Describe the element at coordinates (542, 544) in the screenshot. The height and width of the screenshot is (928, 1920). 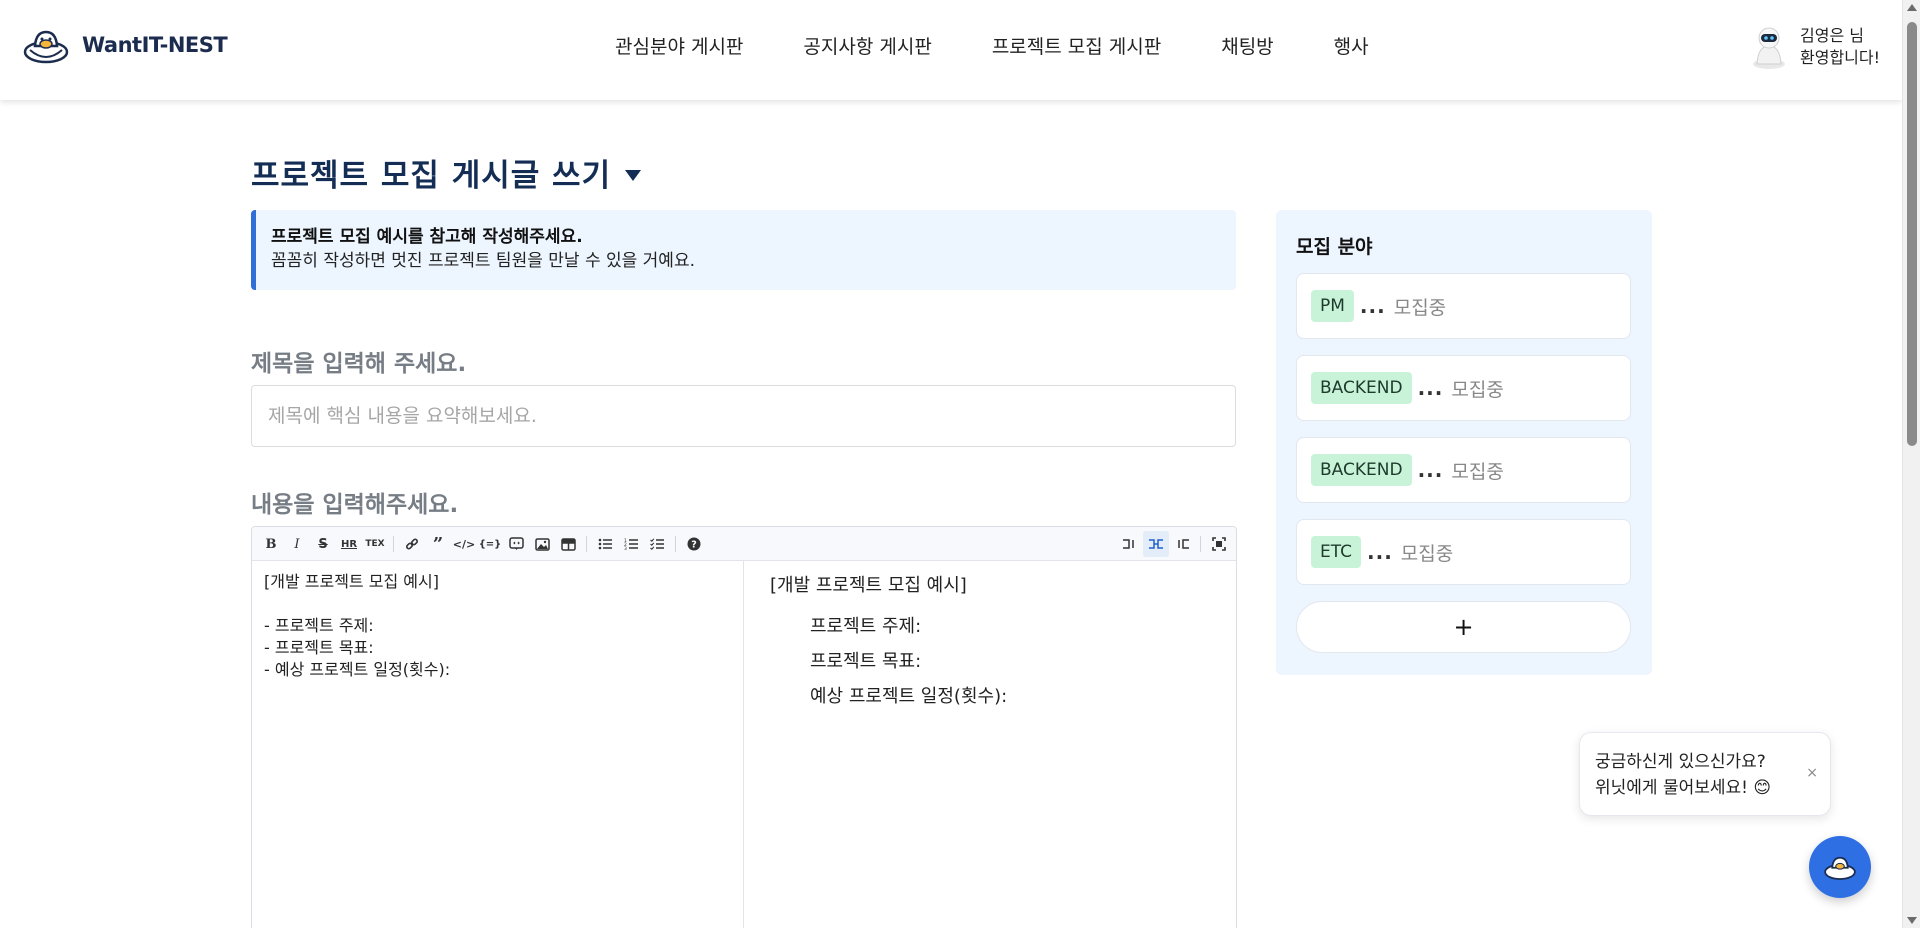
I see `image-icon` at that location.